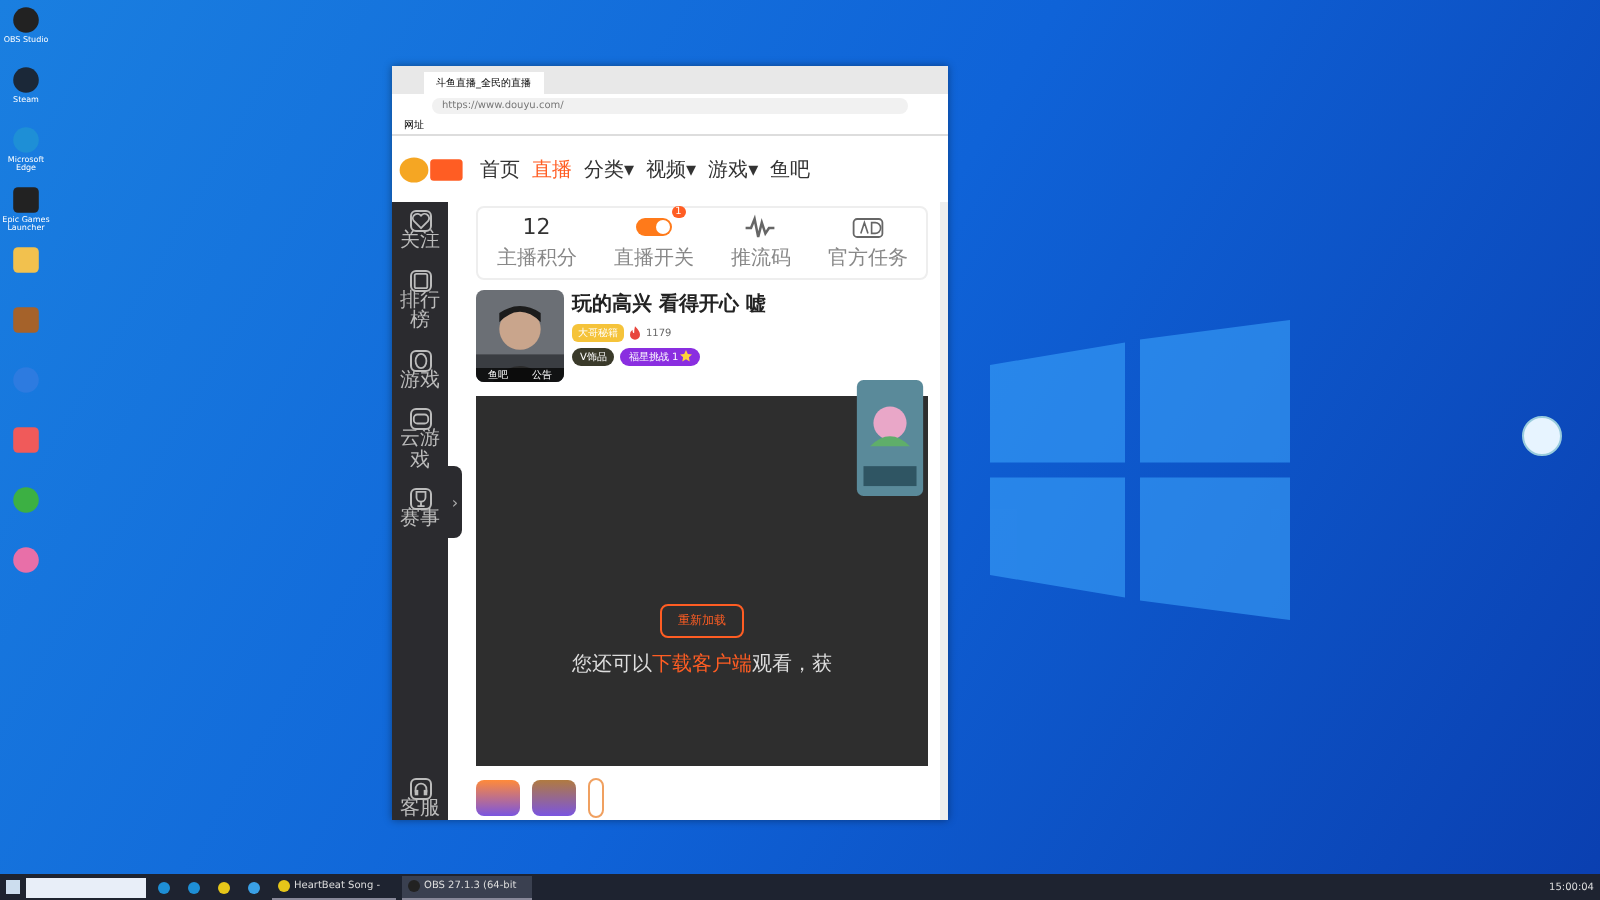  Describe the element at coordinates (26, 260) in the screenshot. I see `folder-icon` at that location.